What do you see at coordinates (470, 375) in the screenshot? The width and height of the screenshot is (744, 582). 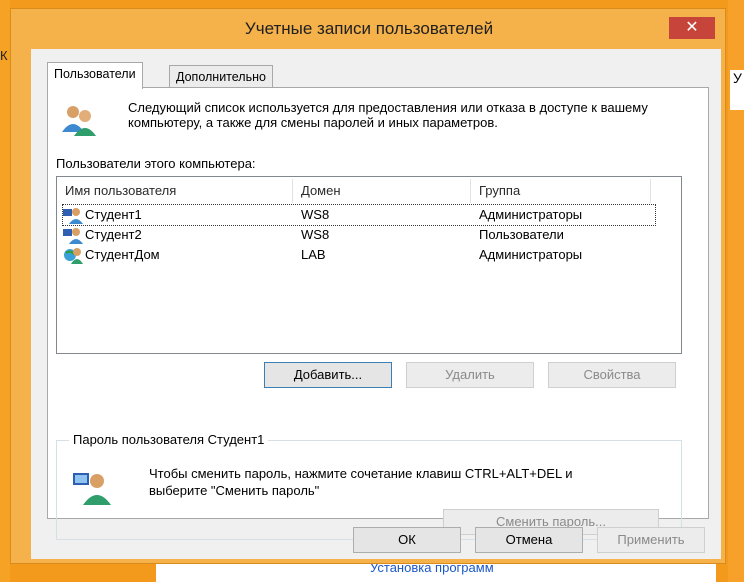 I see `remove-button: Удалить` at bounding box center [470, 375].